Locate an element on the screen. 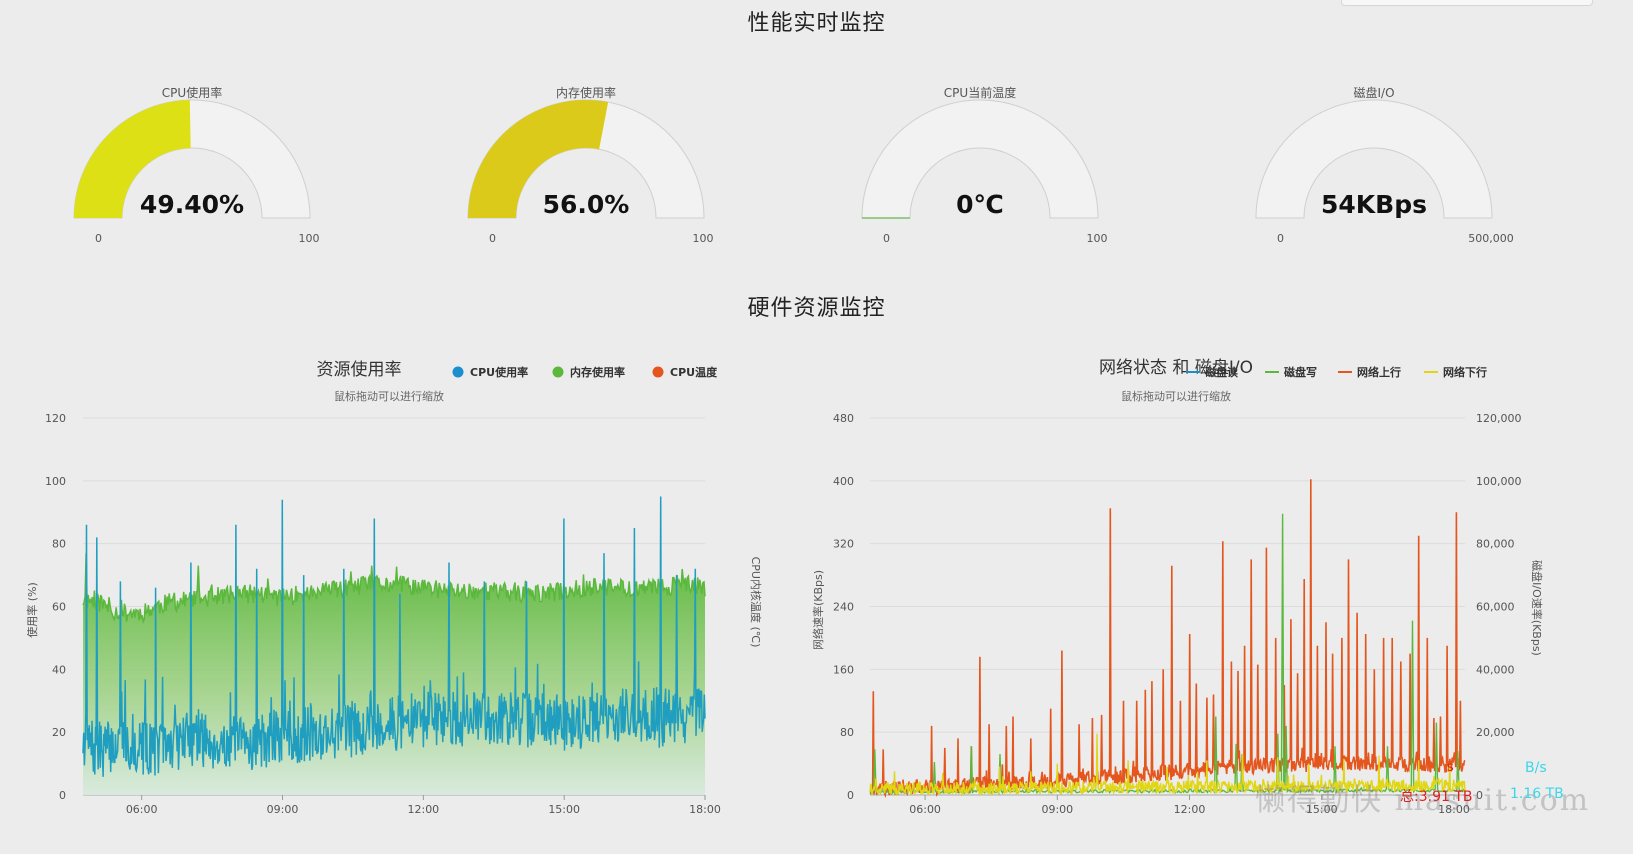  chart1-xtick-label: 18:00 is located at coordinates (705, 809).